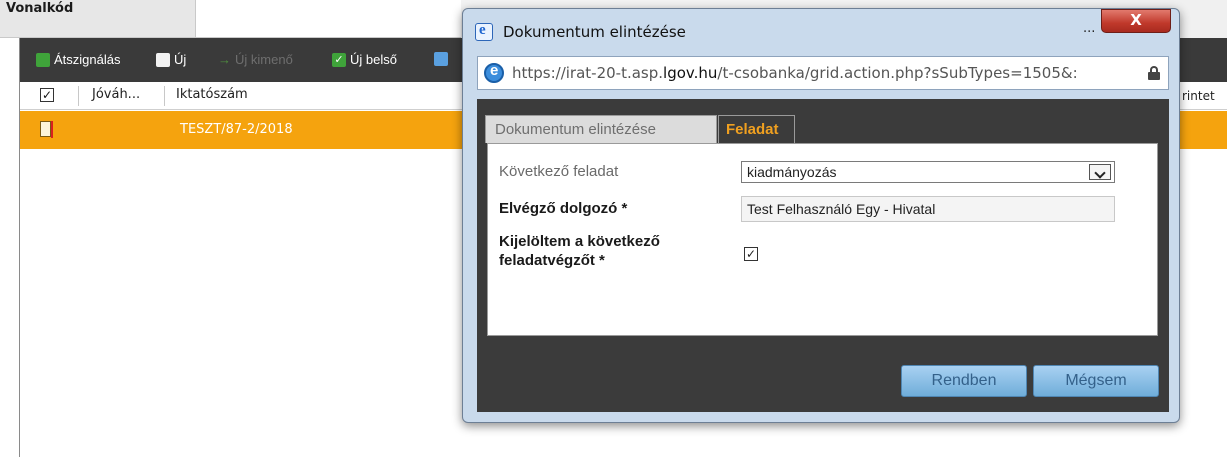 This screenshot has width=1227, height=457. What do you see at coordinates (1154, 73) in the screenshot?
I see `lock-icon` at bounding box center [1154, 73].